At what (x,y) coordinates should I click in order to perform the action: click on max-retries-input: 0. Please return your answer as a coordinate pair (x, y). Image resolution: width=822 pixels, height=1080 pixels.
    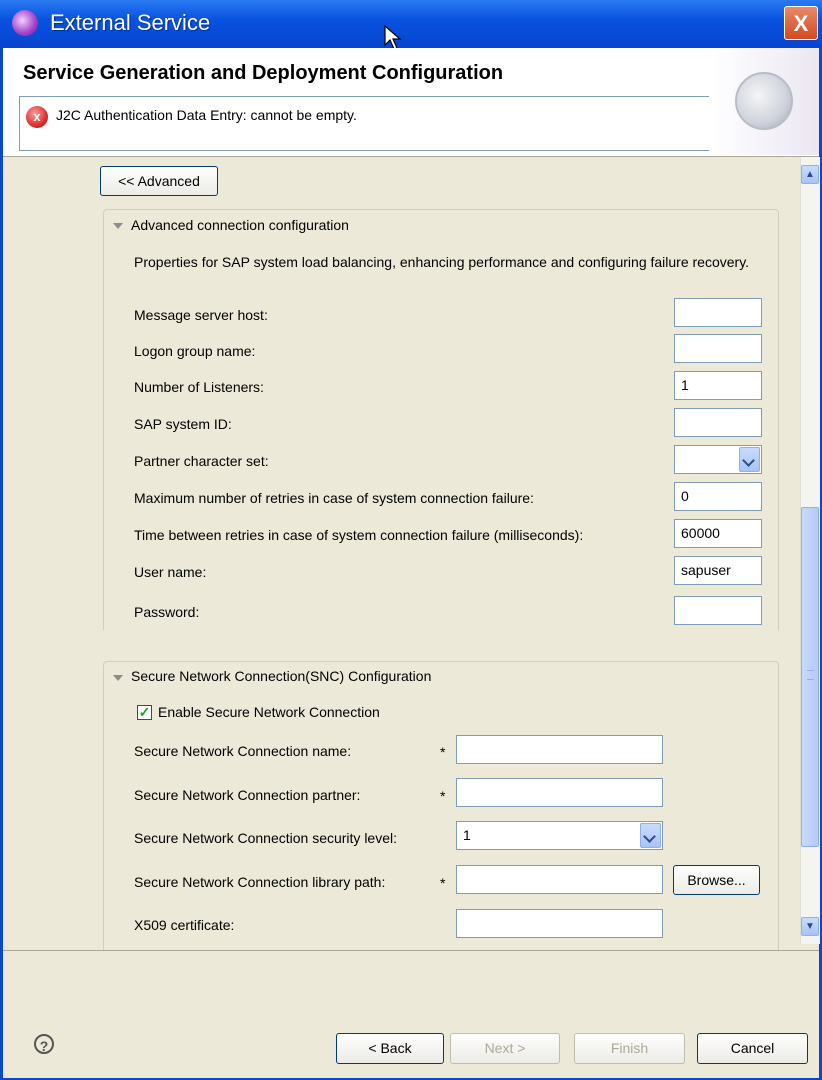
    Looking at the image, I should click on (718, 496).